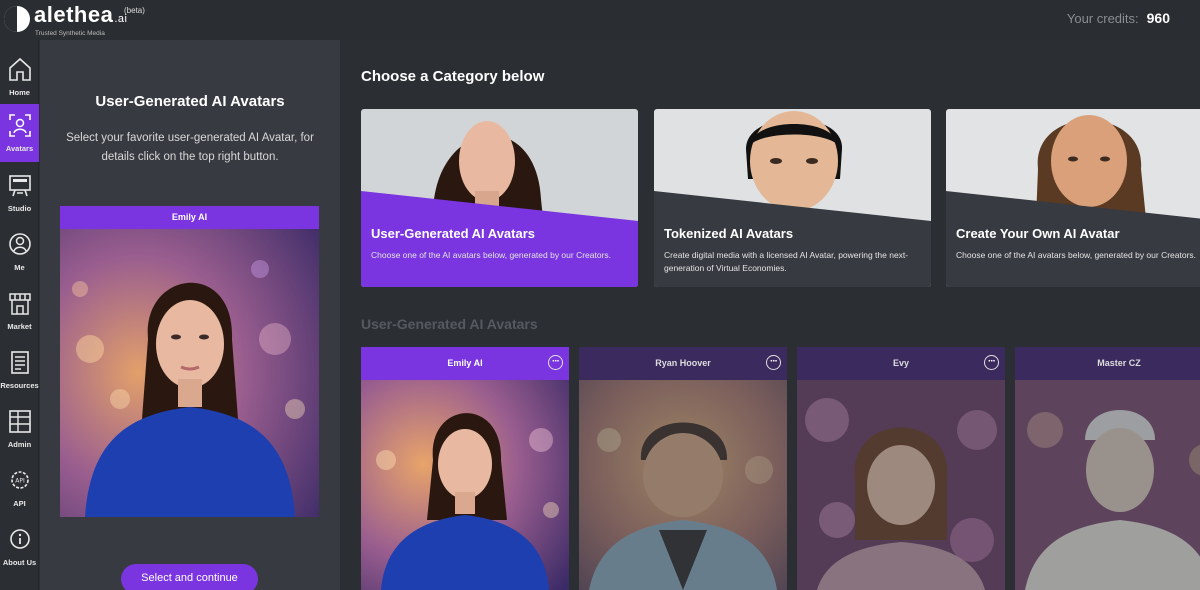 This screenshot has height=590, width=1200. I want to click on avatar-card-ryan-hoover: Ryan Hoover, so click(683, 468).